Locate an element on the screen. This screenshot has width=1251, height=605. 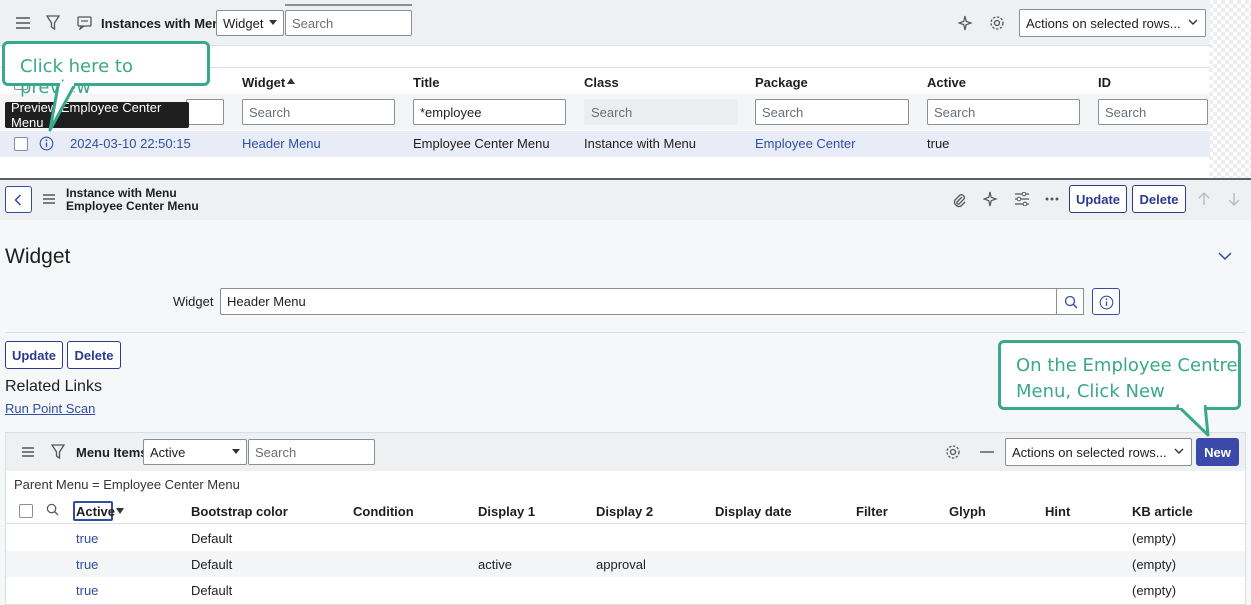
widget-search-input is located at coordinates (318, 112).